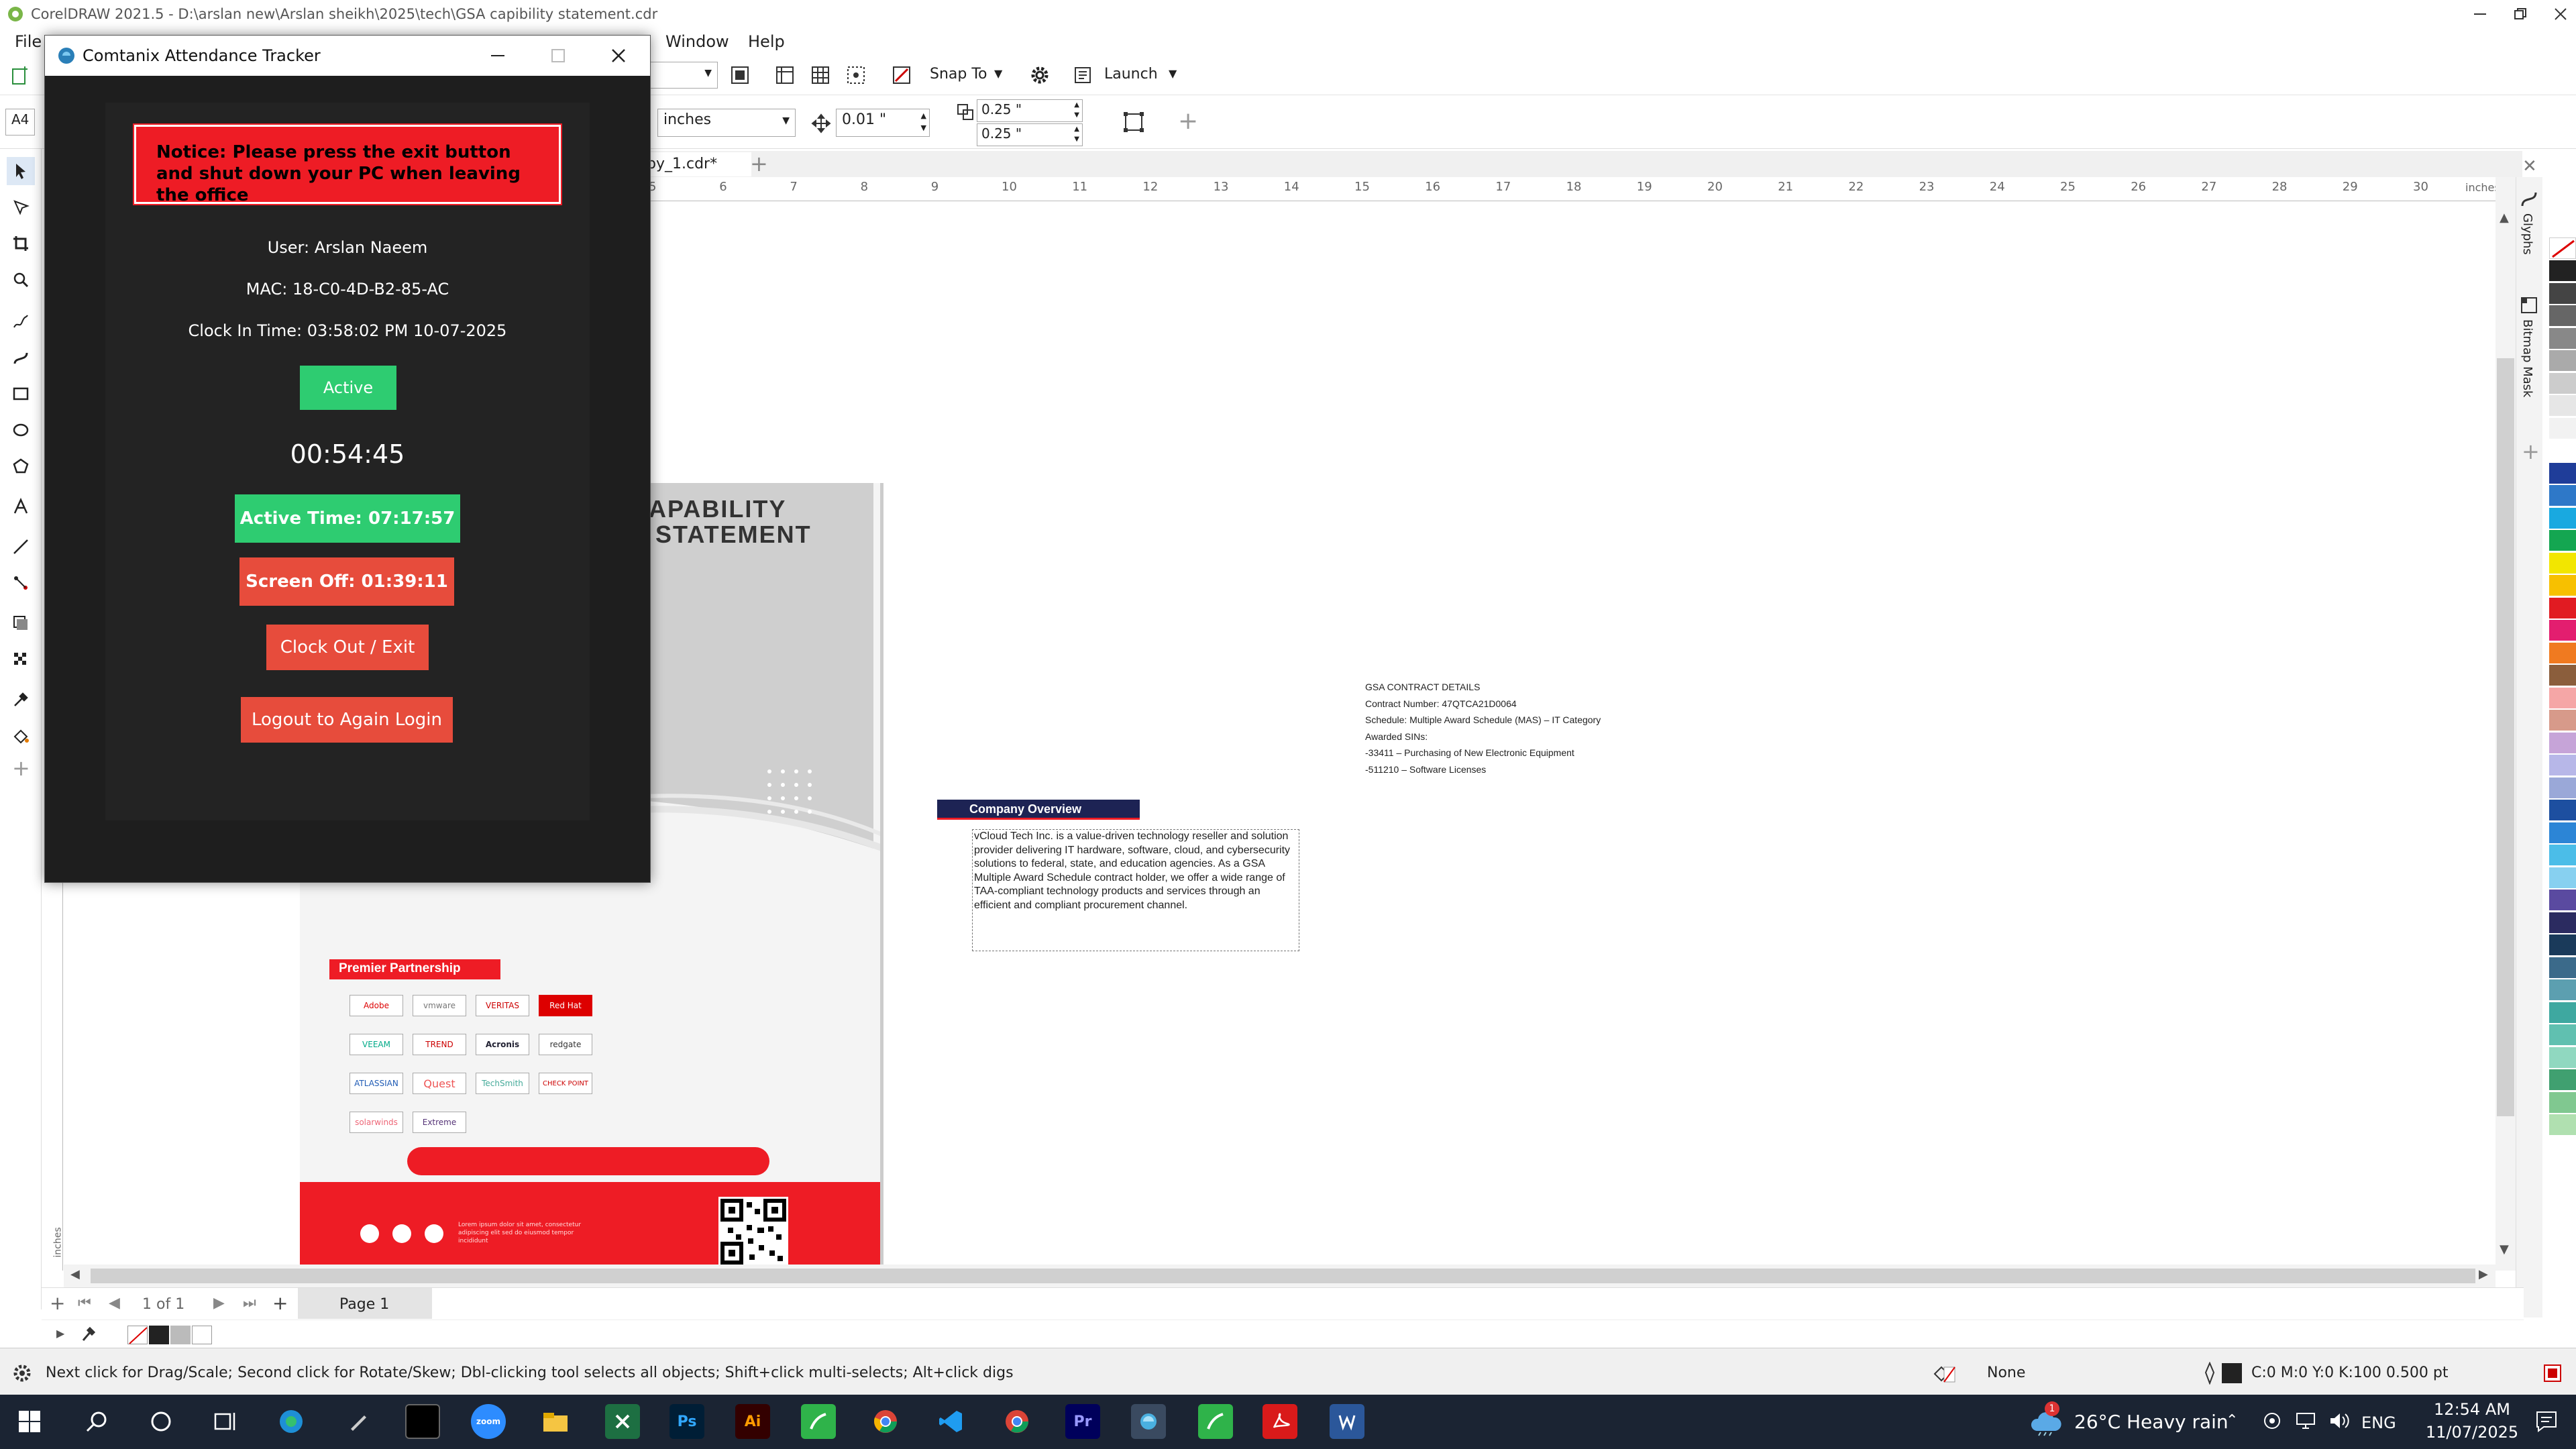 The image size is (2576, 1449). What do you see at coordinates (1188, 121) in the screenshot?
I see `add-toolbar-plus-icon: +` at bounding box center [1188, 121].